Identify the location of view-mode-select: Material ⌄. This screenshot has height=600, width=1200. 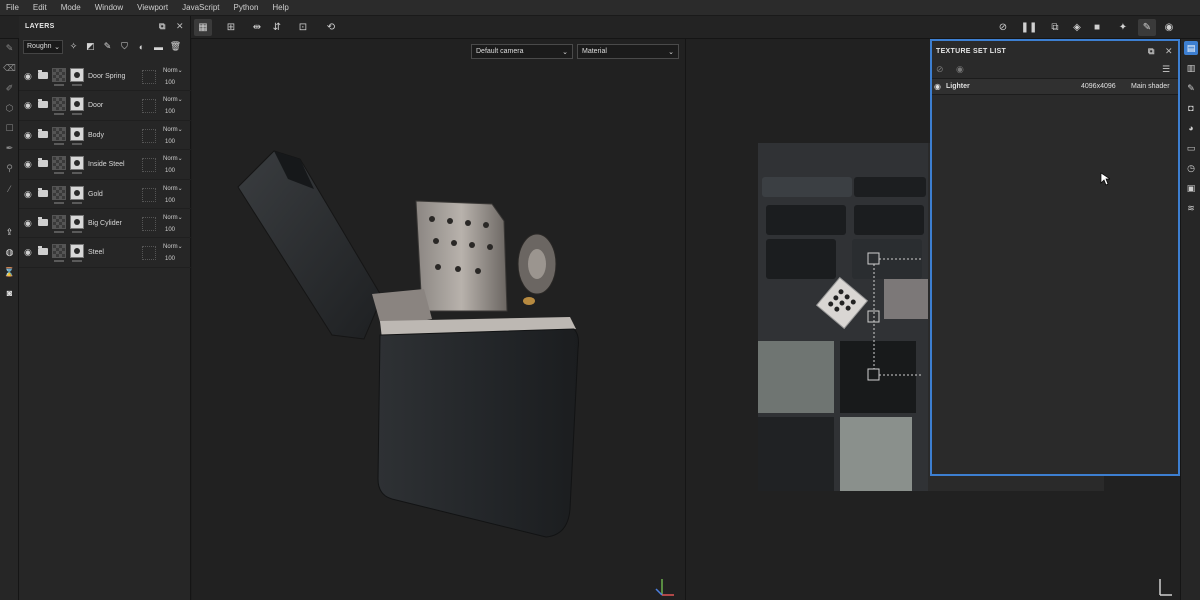
(628, 51).